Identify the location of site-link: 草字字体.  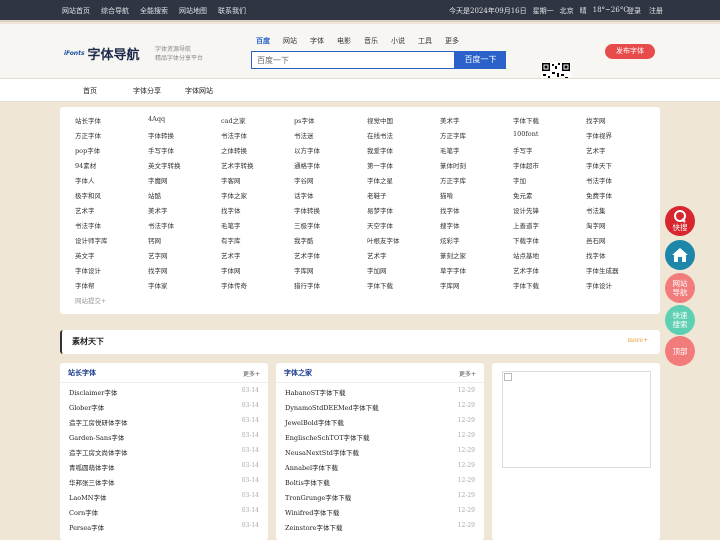
(453, 270).